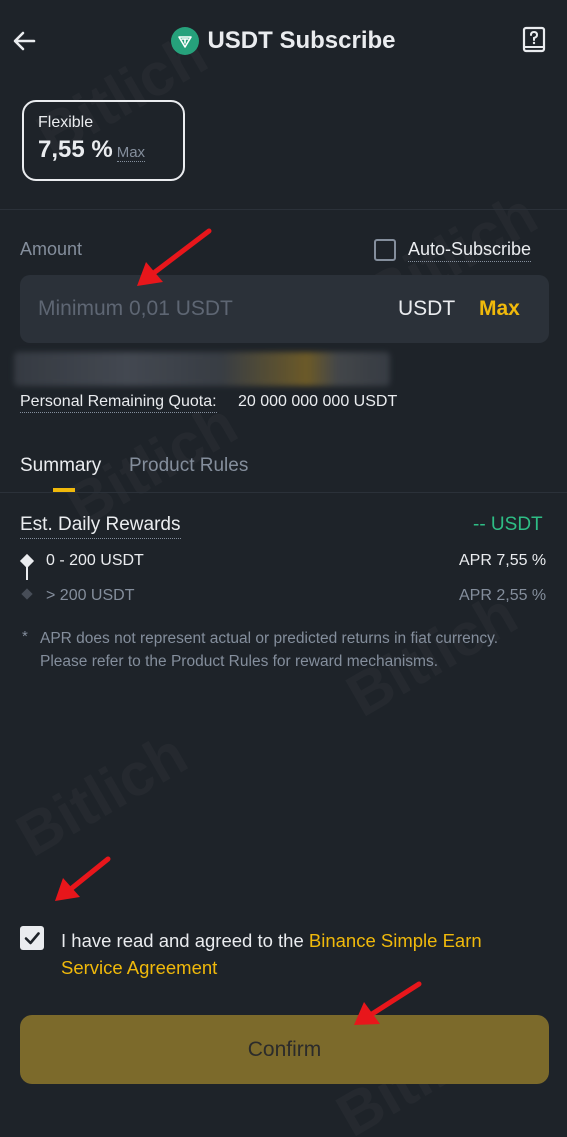  What do you see at coordinates (499, 309) in the screenshot?
I see `max-button: Max` at bounding box center [499, 309].